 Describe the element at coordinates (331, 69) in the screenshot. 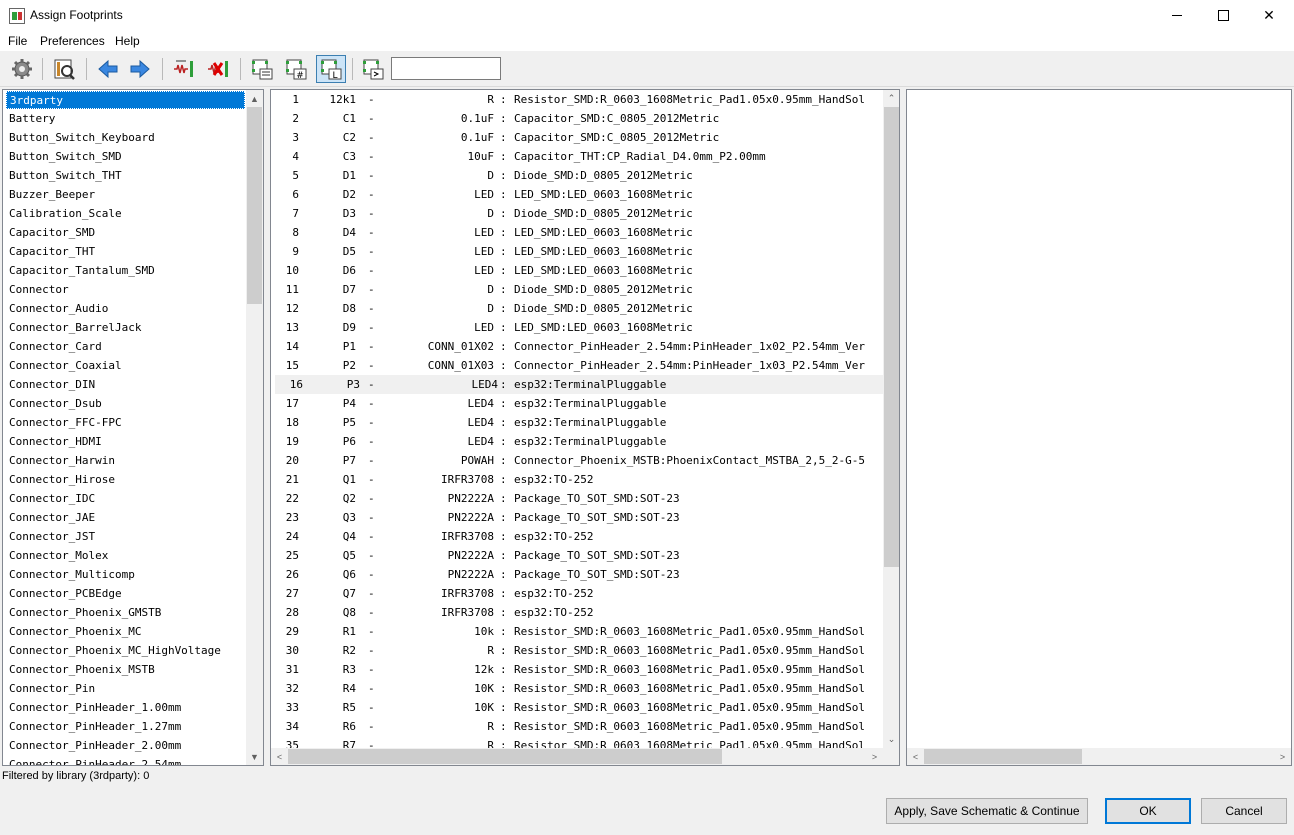

I see `filter-library-icon: L` at that location.